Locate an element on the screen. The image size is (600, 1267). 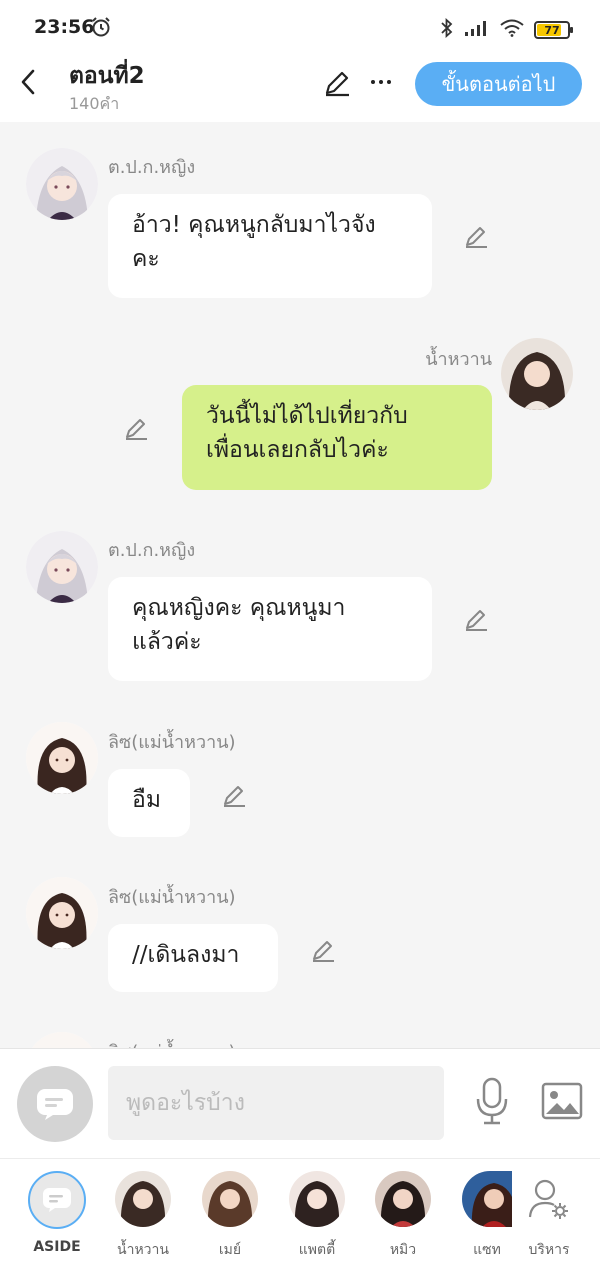
more-button is located at coordinates (381, 84).